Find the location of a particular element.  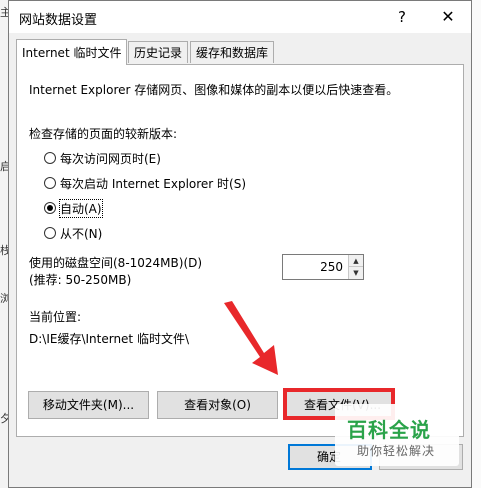

radio-label: 每次启动 Internet Explorer 时(S) is located at coordinates (153, 183).